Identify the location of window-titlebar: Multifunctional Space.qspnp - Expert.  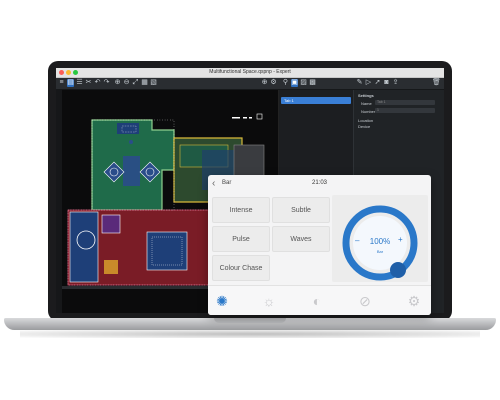
(250, 73).